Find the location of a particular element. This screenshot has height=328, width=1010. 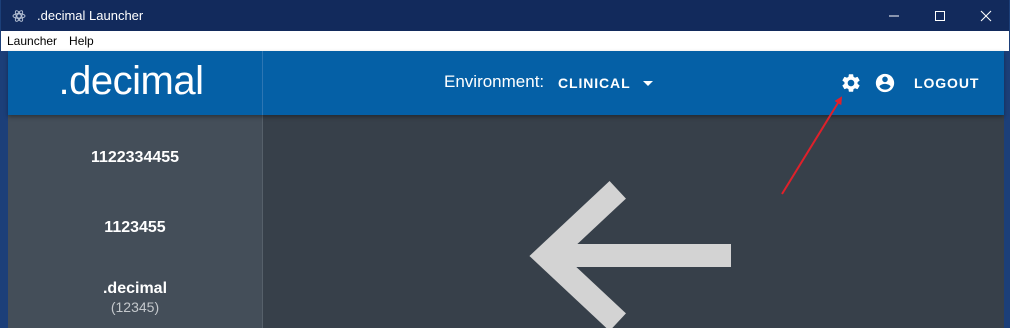

sidebar-item: .decimal (12345) is located at coordinates (135, 297).